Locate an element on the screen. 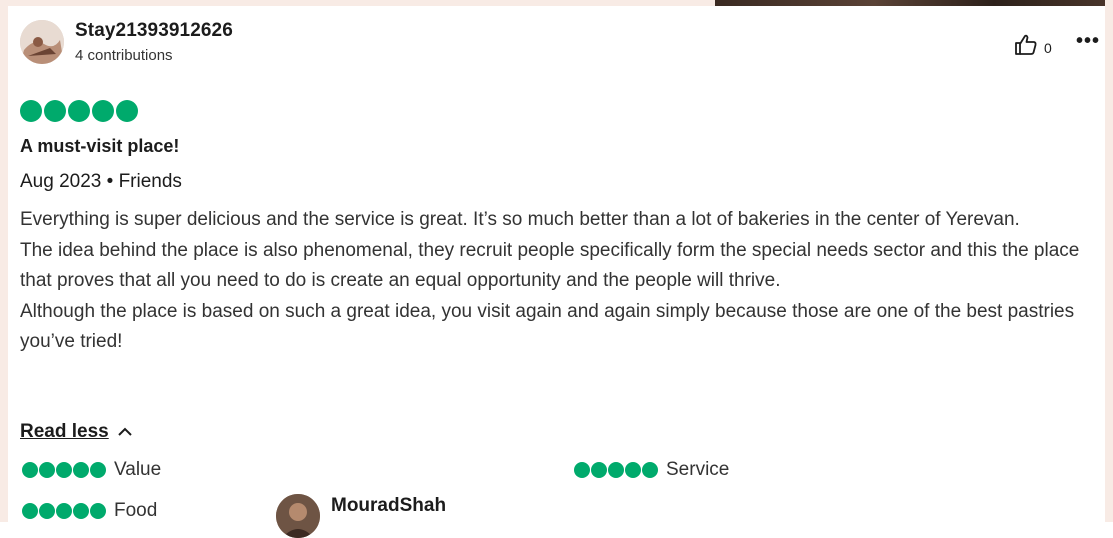 The height and width of the screenshot is (538, 1113). review-date-type: Aug 2023 • Friends is located at coordinates (101, 181).